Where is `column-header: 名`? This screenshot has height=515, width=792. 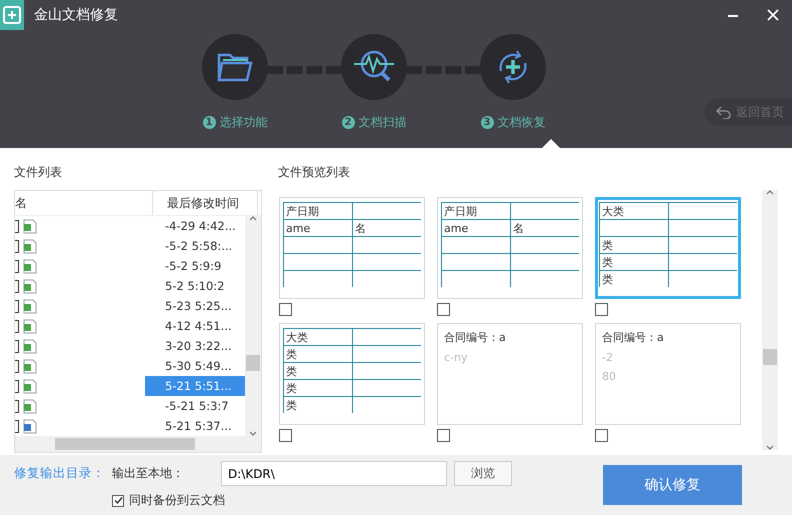
column-header: 名 is located at coordinates (84, 203).